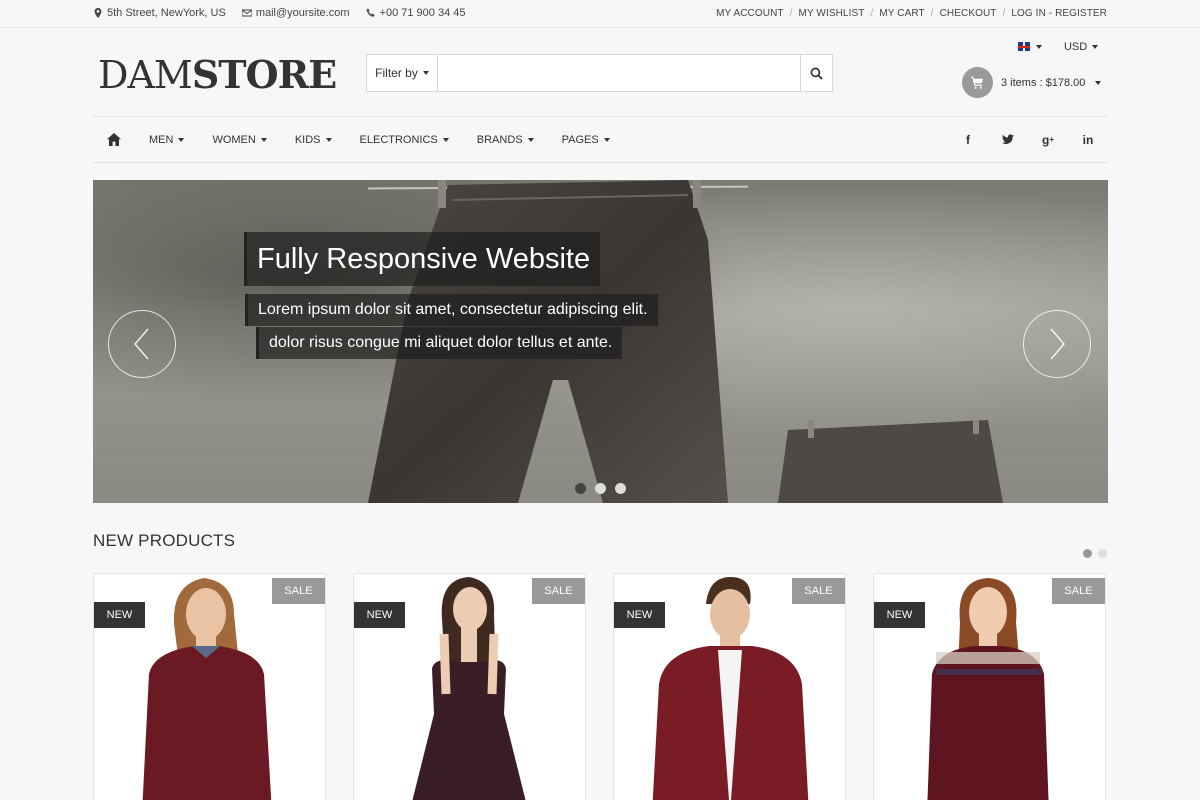 The height and width of the screenshot is (800, 1200). Describe the element at coordinates (370, 12) in the screenshot. I see `phone-icon` at that location.